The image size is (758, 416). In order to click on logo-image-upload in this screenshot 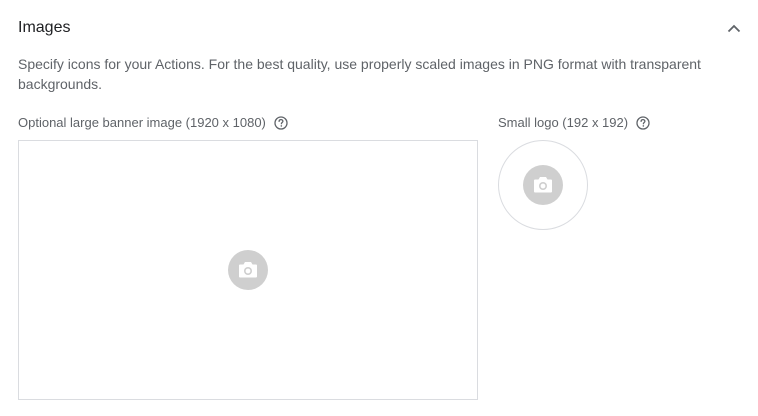, I will do `click(543, 185)`.